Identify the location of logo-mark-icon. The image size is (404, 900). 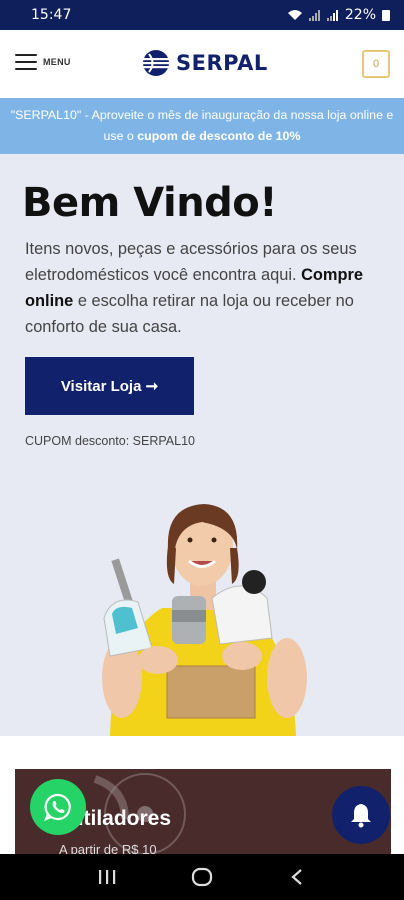
(156, 63).